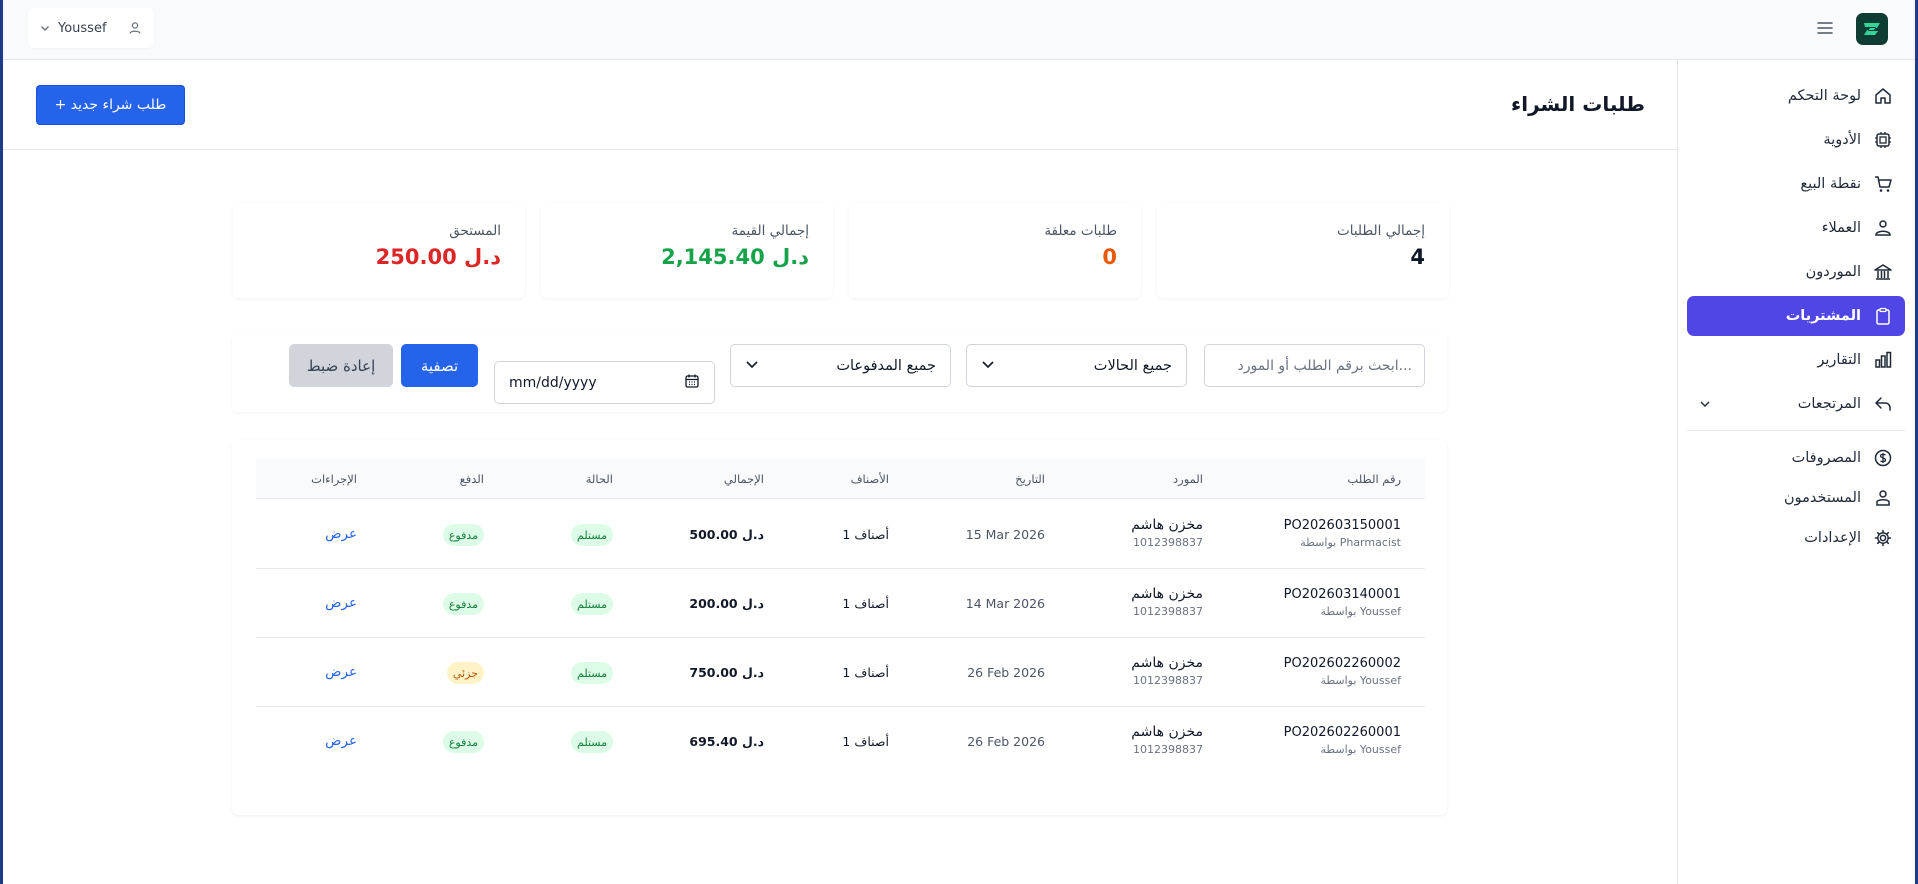 The height and width of the screenshot is (884, 1918). I want to click on sidebar-item-suppliers: الموردون, so click(1796, 272).